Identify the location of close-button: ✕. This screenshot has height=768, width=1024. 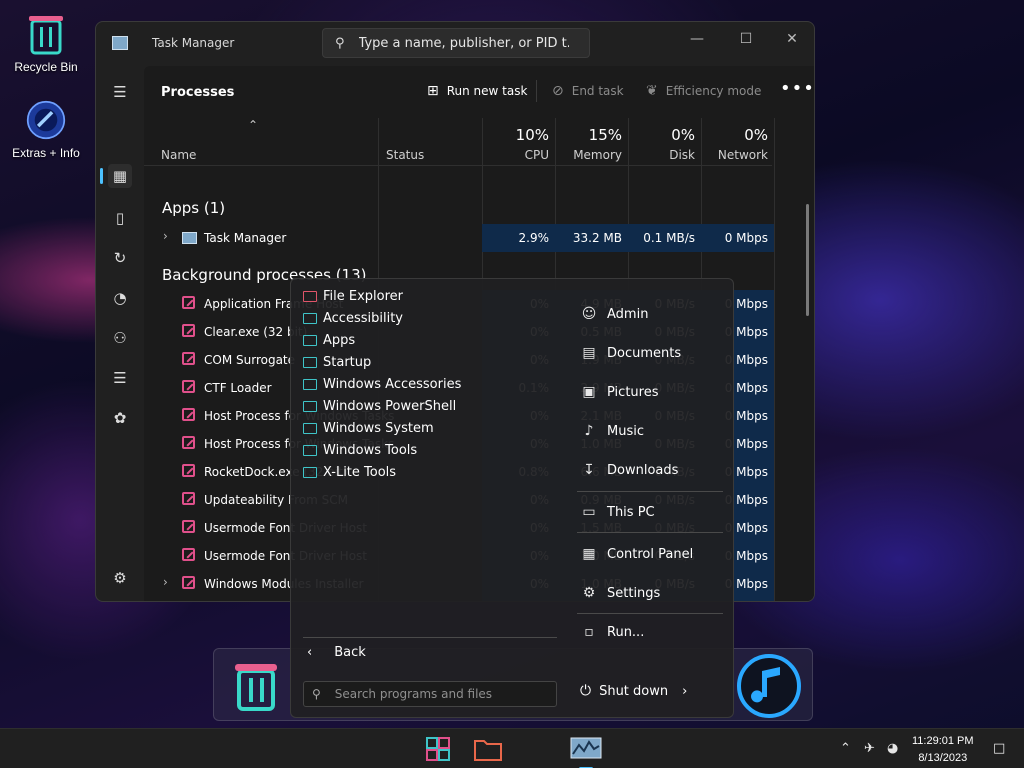
(791, 39).